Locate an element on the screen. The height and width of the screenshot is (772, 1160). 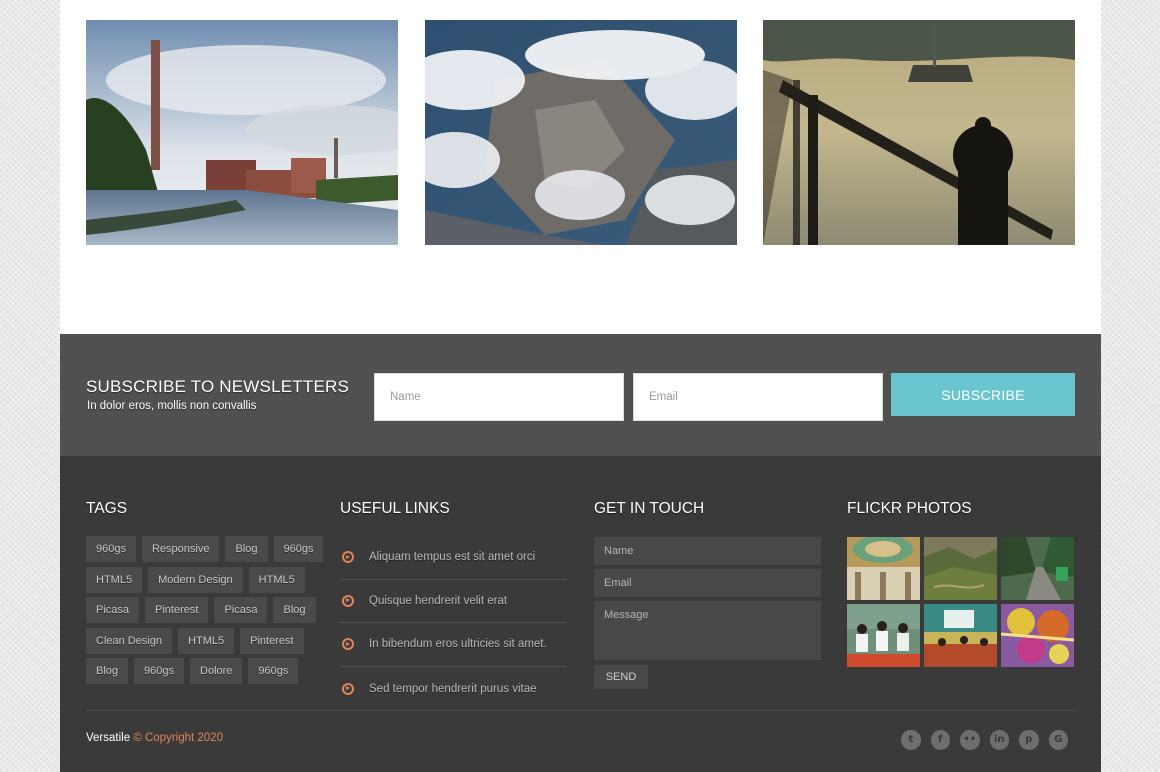
flickr-icon: •• is located at coordinates (970, 740).